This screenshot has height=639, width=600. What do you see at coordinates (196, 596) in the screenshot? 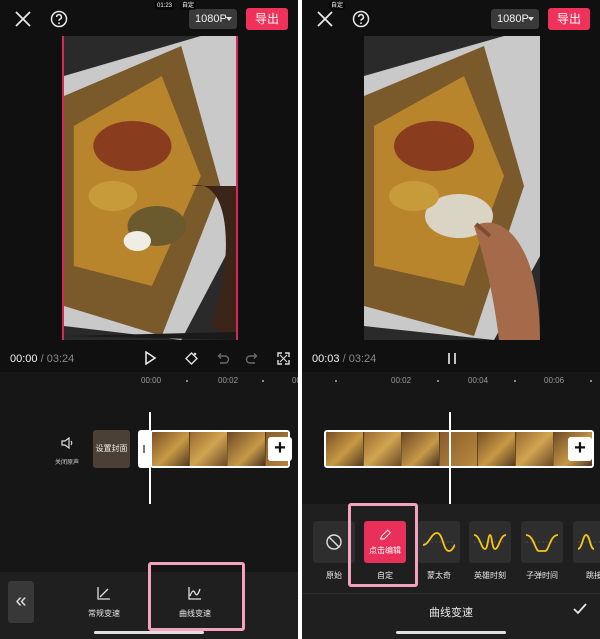
I see `highlight-frame-curve-speed` at bounding box center [196, 596].